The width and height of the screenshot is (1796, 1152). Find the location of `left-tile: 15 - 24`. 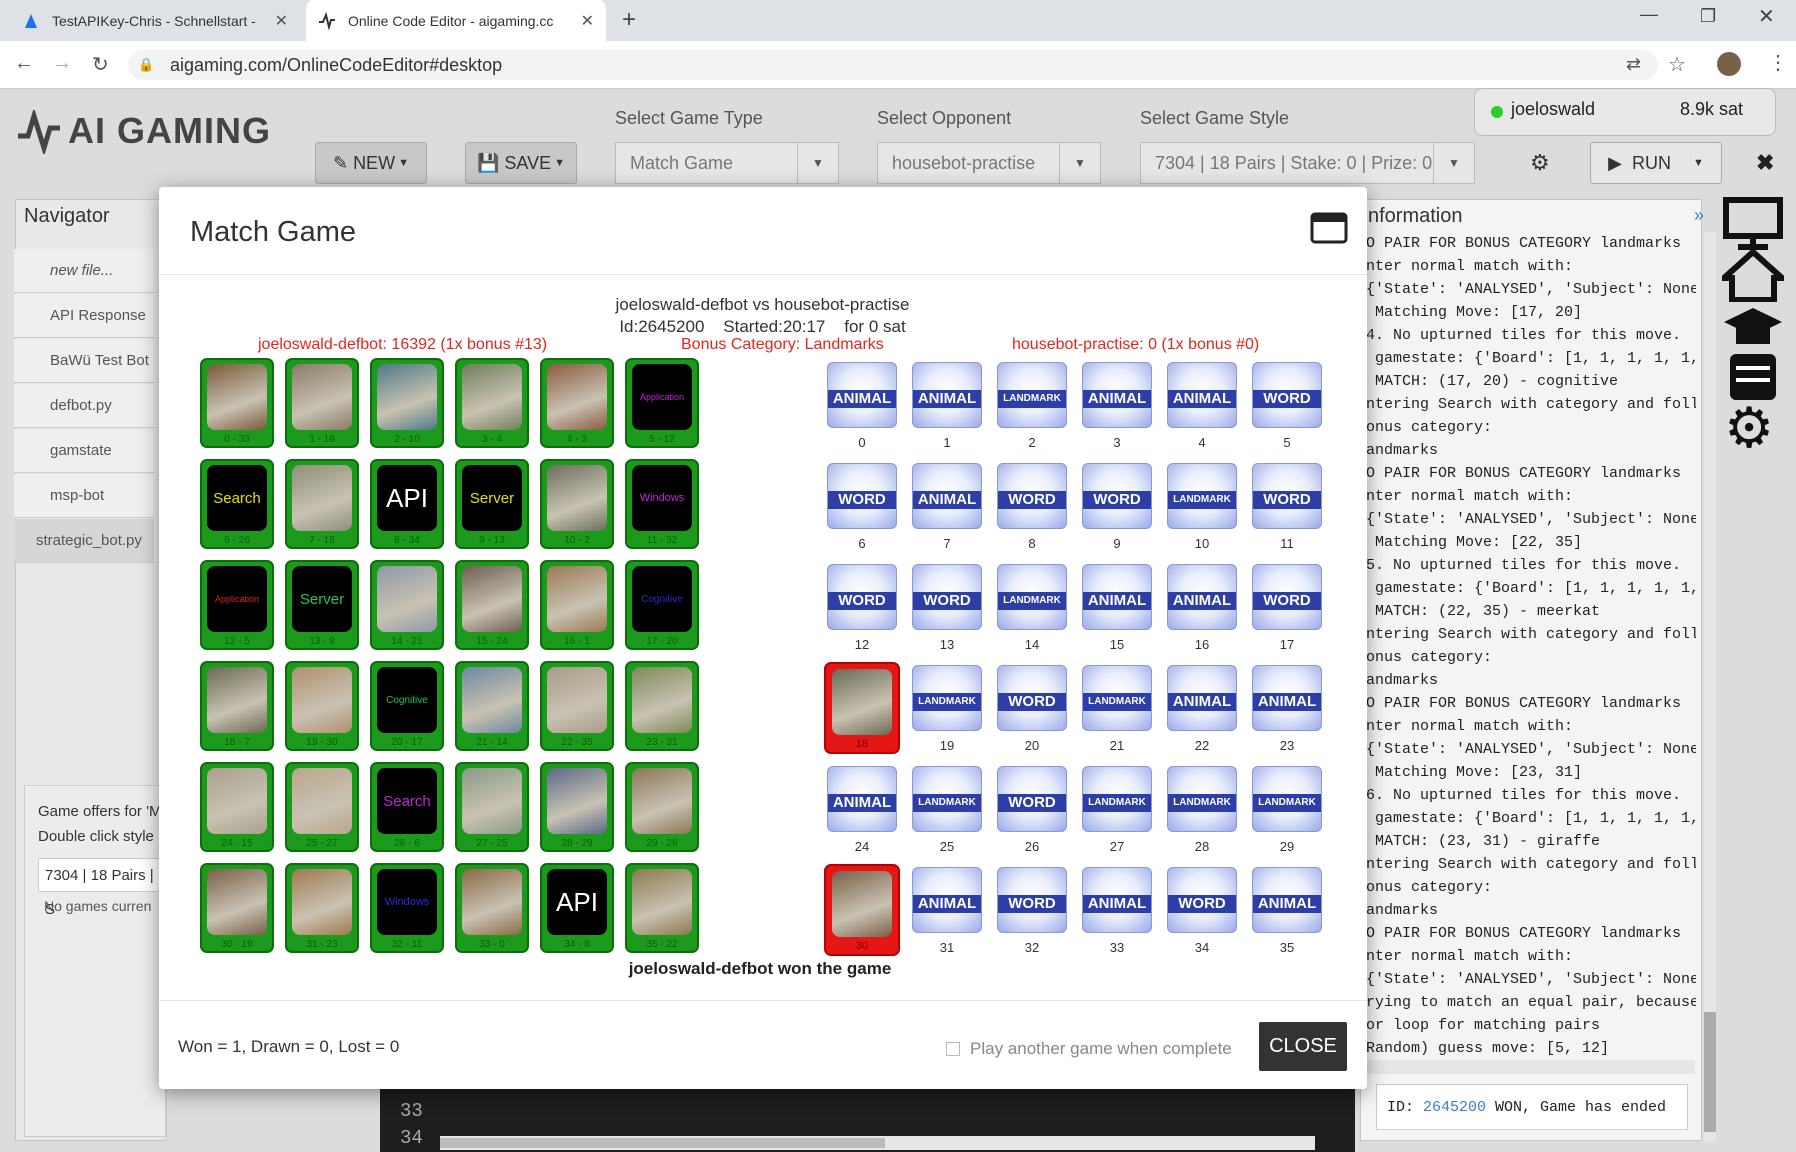

left-tile: 15 - 24 is located at coordinates (492, 605).